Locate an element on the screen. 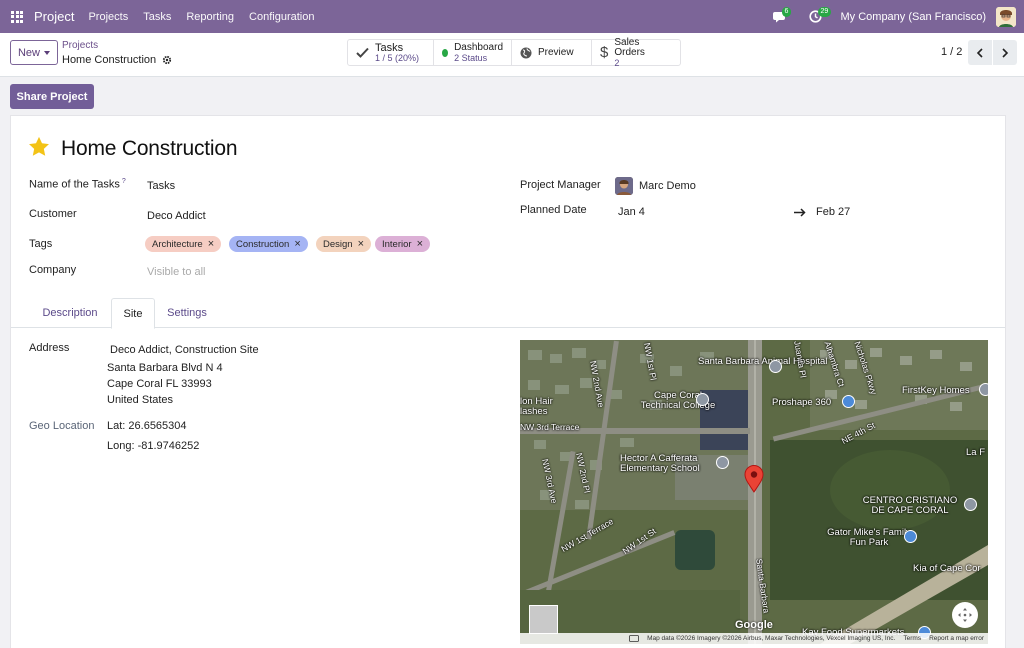 This screenshot has height=648, width=1024. planned-start-field: Jan 4 is located at coordinates (631, 212).